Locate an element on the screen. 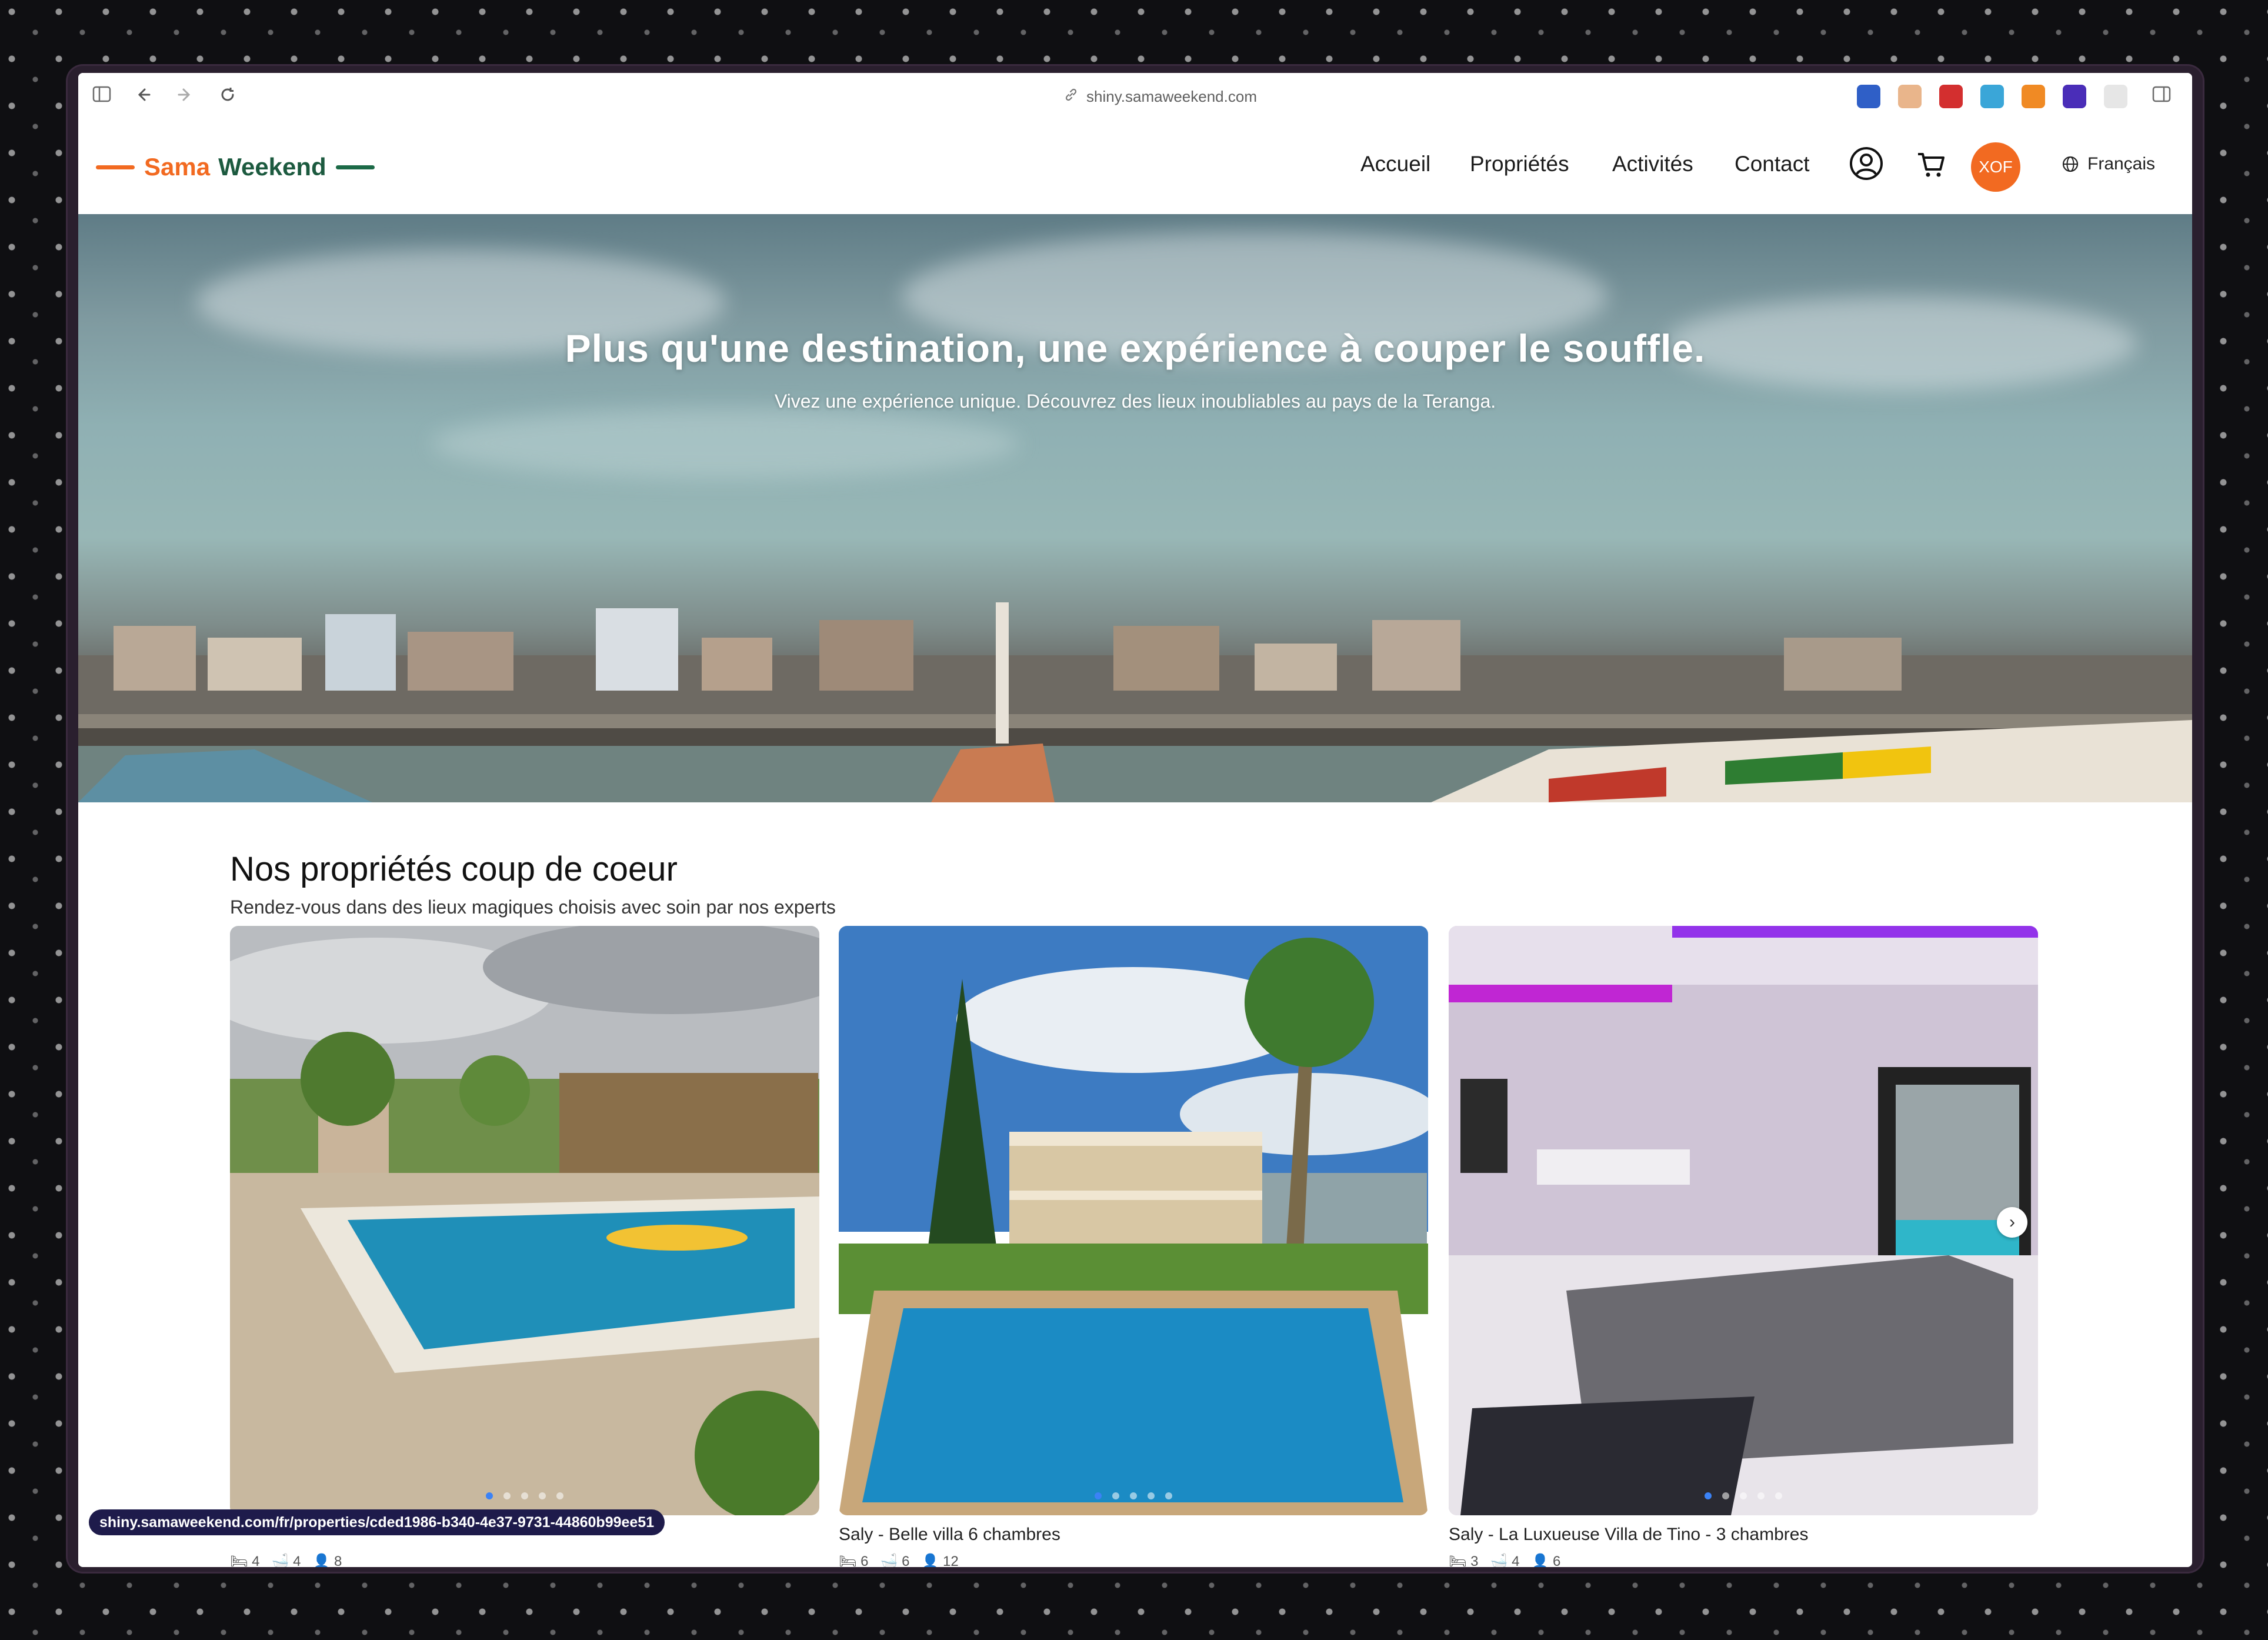  logo-weekend-text: Weekend is located at coordinates (272, 167).